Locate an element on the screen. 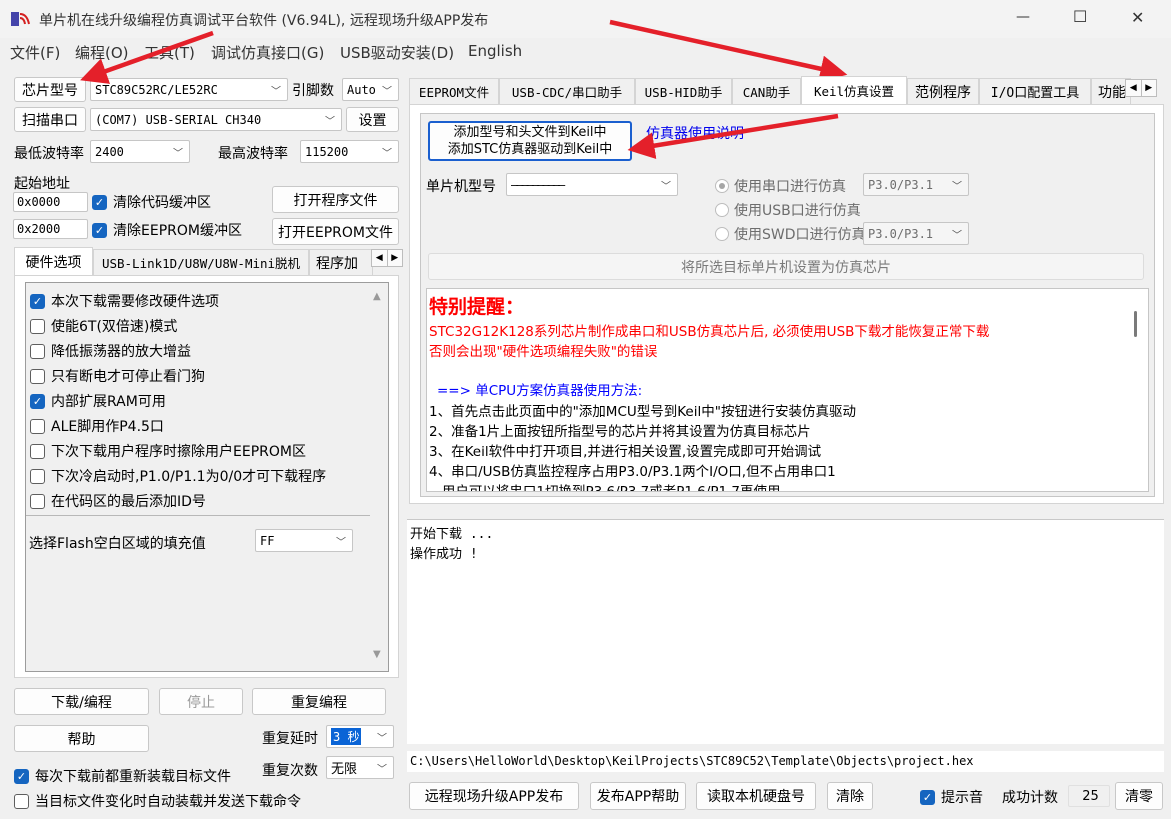  tab-keil-emulation: Keil仿真设置 is located at coordinates (854, 90).